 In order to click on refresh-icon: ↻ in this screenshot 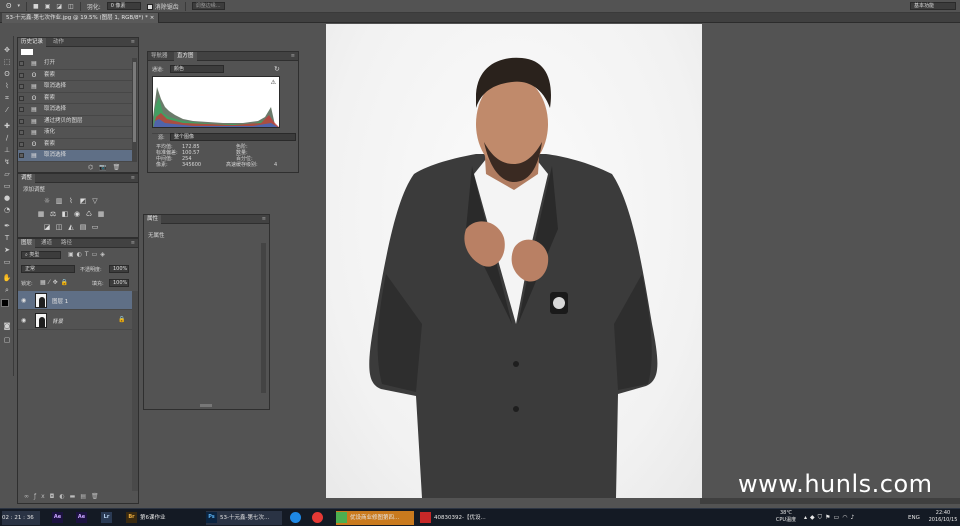, I will do `click(277, 69)`.